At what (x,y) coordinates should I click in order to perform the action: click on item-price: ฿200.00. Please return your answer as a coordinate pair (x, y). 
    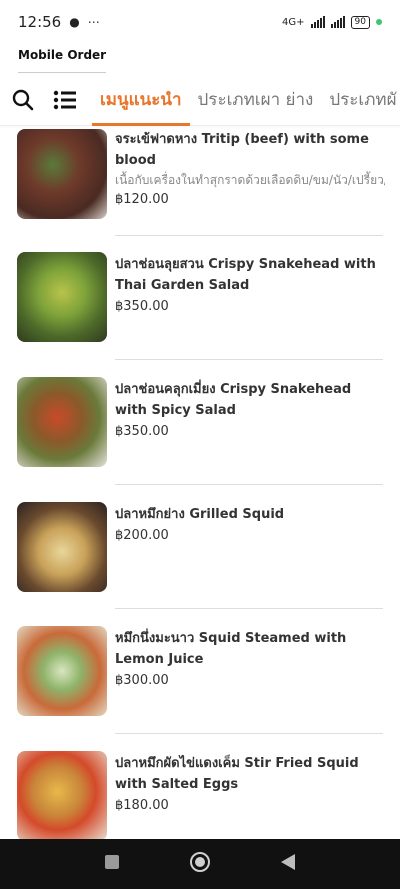
    Looking at the image, I should click on (142, 535).